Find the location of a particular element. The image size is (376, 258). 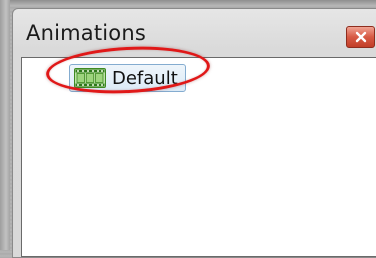

list-item-default: Default is located at coordinates (127, 78).